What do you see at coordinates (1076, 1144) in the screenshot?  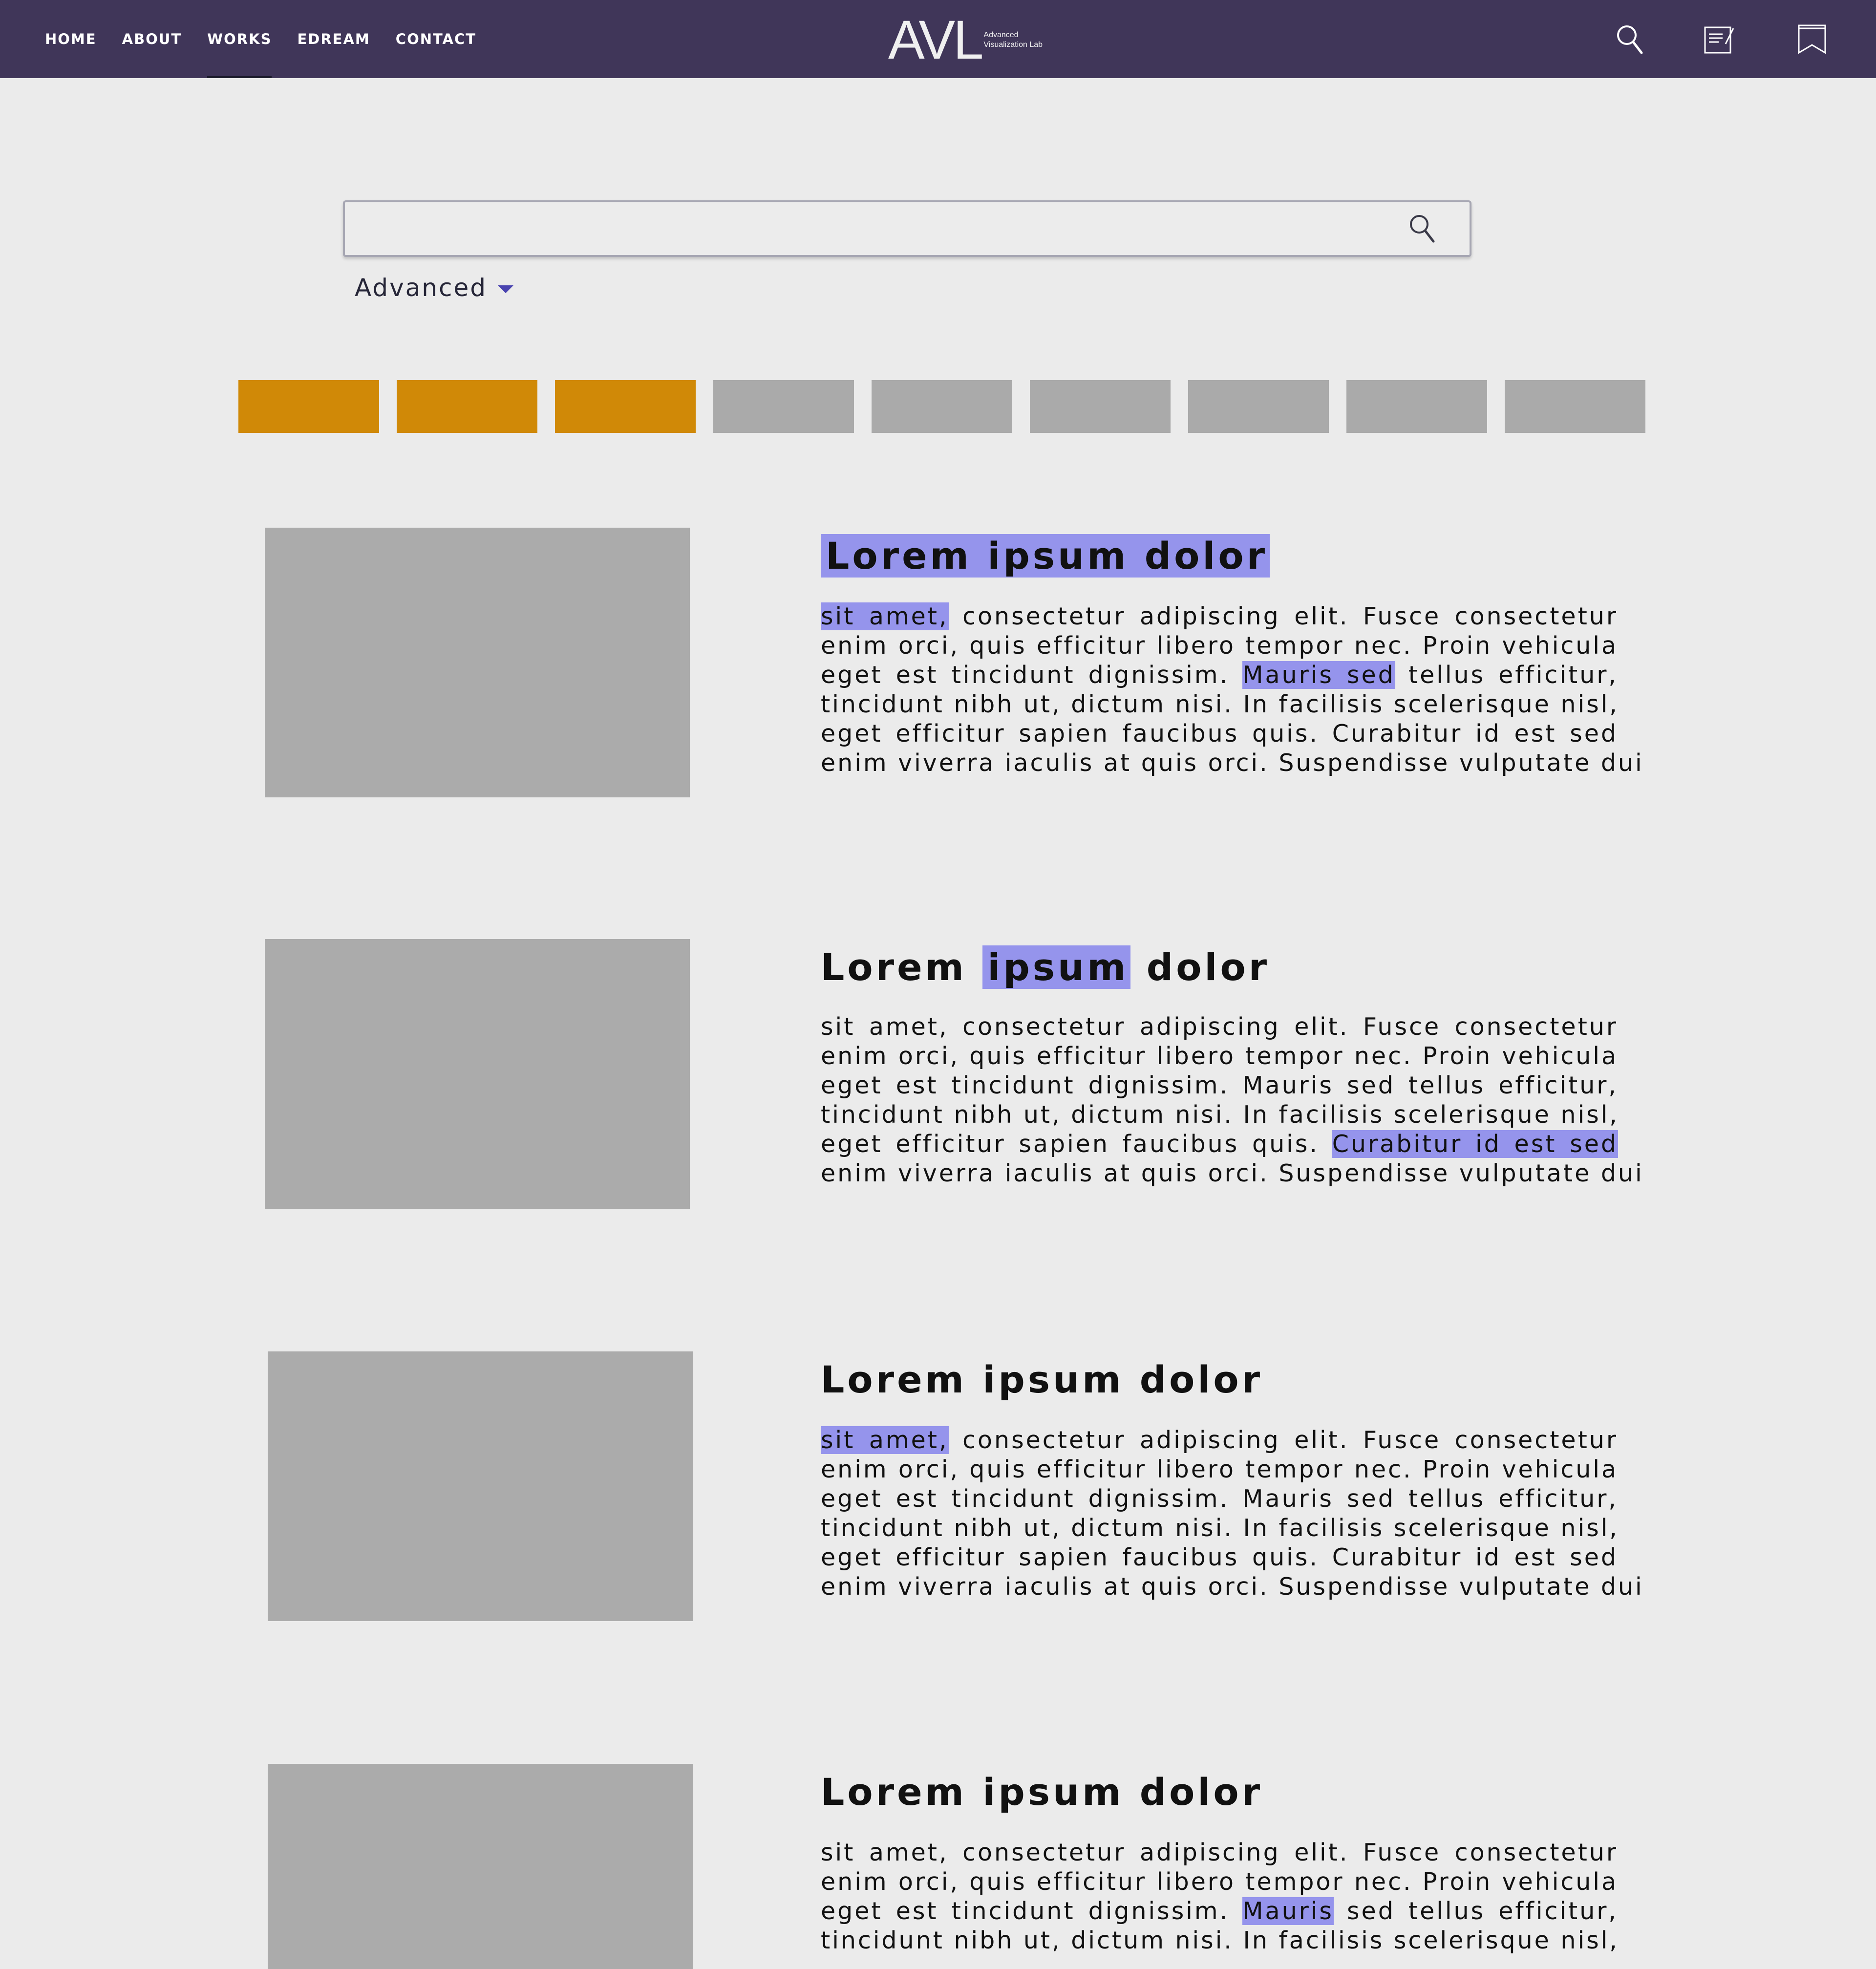 I see `text-segment: eget efficitur sapien faucibus quis.` at bounding box center [1076, 1144].